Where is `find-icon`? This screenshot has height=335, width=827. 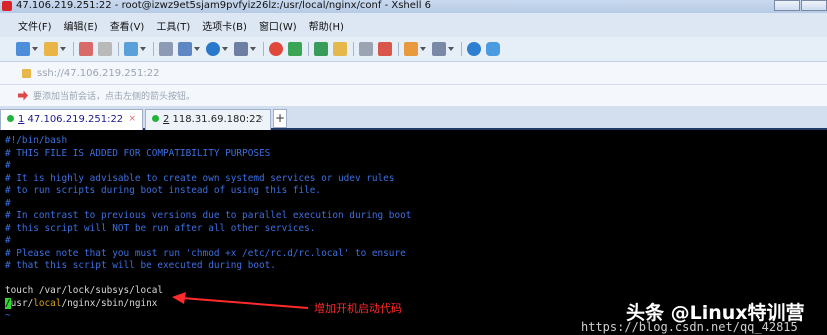 find-icon is located at coordinates (166, 49).